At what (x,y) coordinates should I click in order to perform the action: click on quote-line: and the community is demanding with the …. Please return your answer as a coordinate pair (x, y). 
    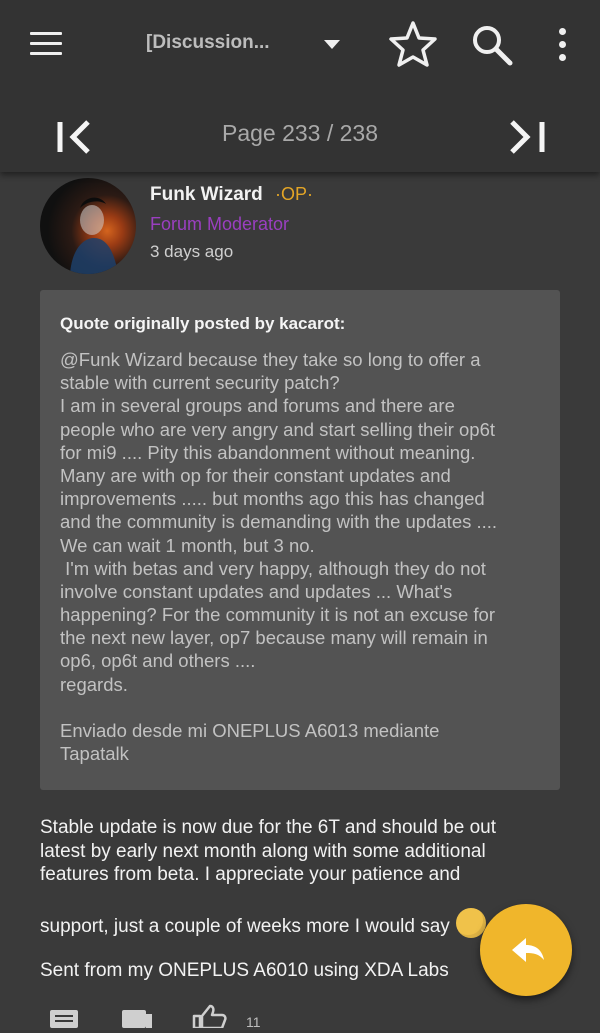
    Looking at the image, I should click on (279, 522).